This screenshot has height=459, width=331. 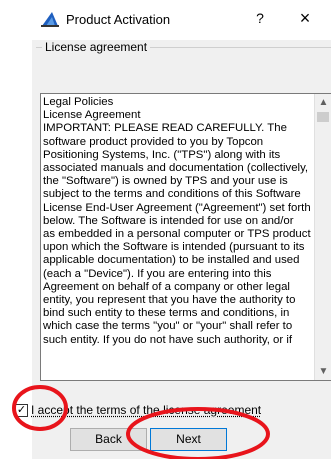 I want to click on product-activation-icon, so click(x=50, y=19).